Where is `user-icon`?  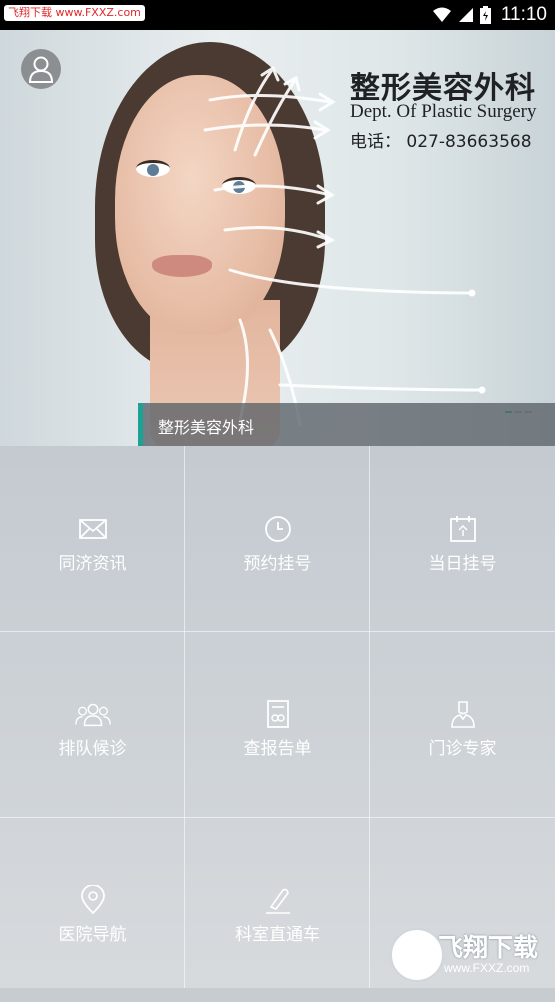
user-icon is located at coordinates (41, 69).